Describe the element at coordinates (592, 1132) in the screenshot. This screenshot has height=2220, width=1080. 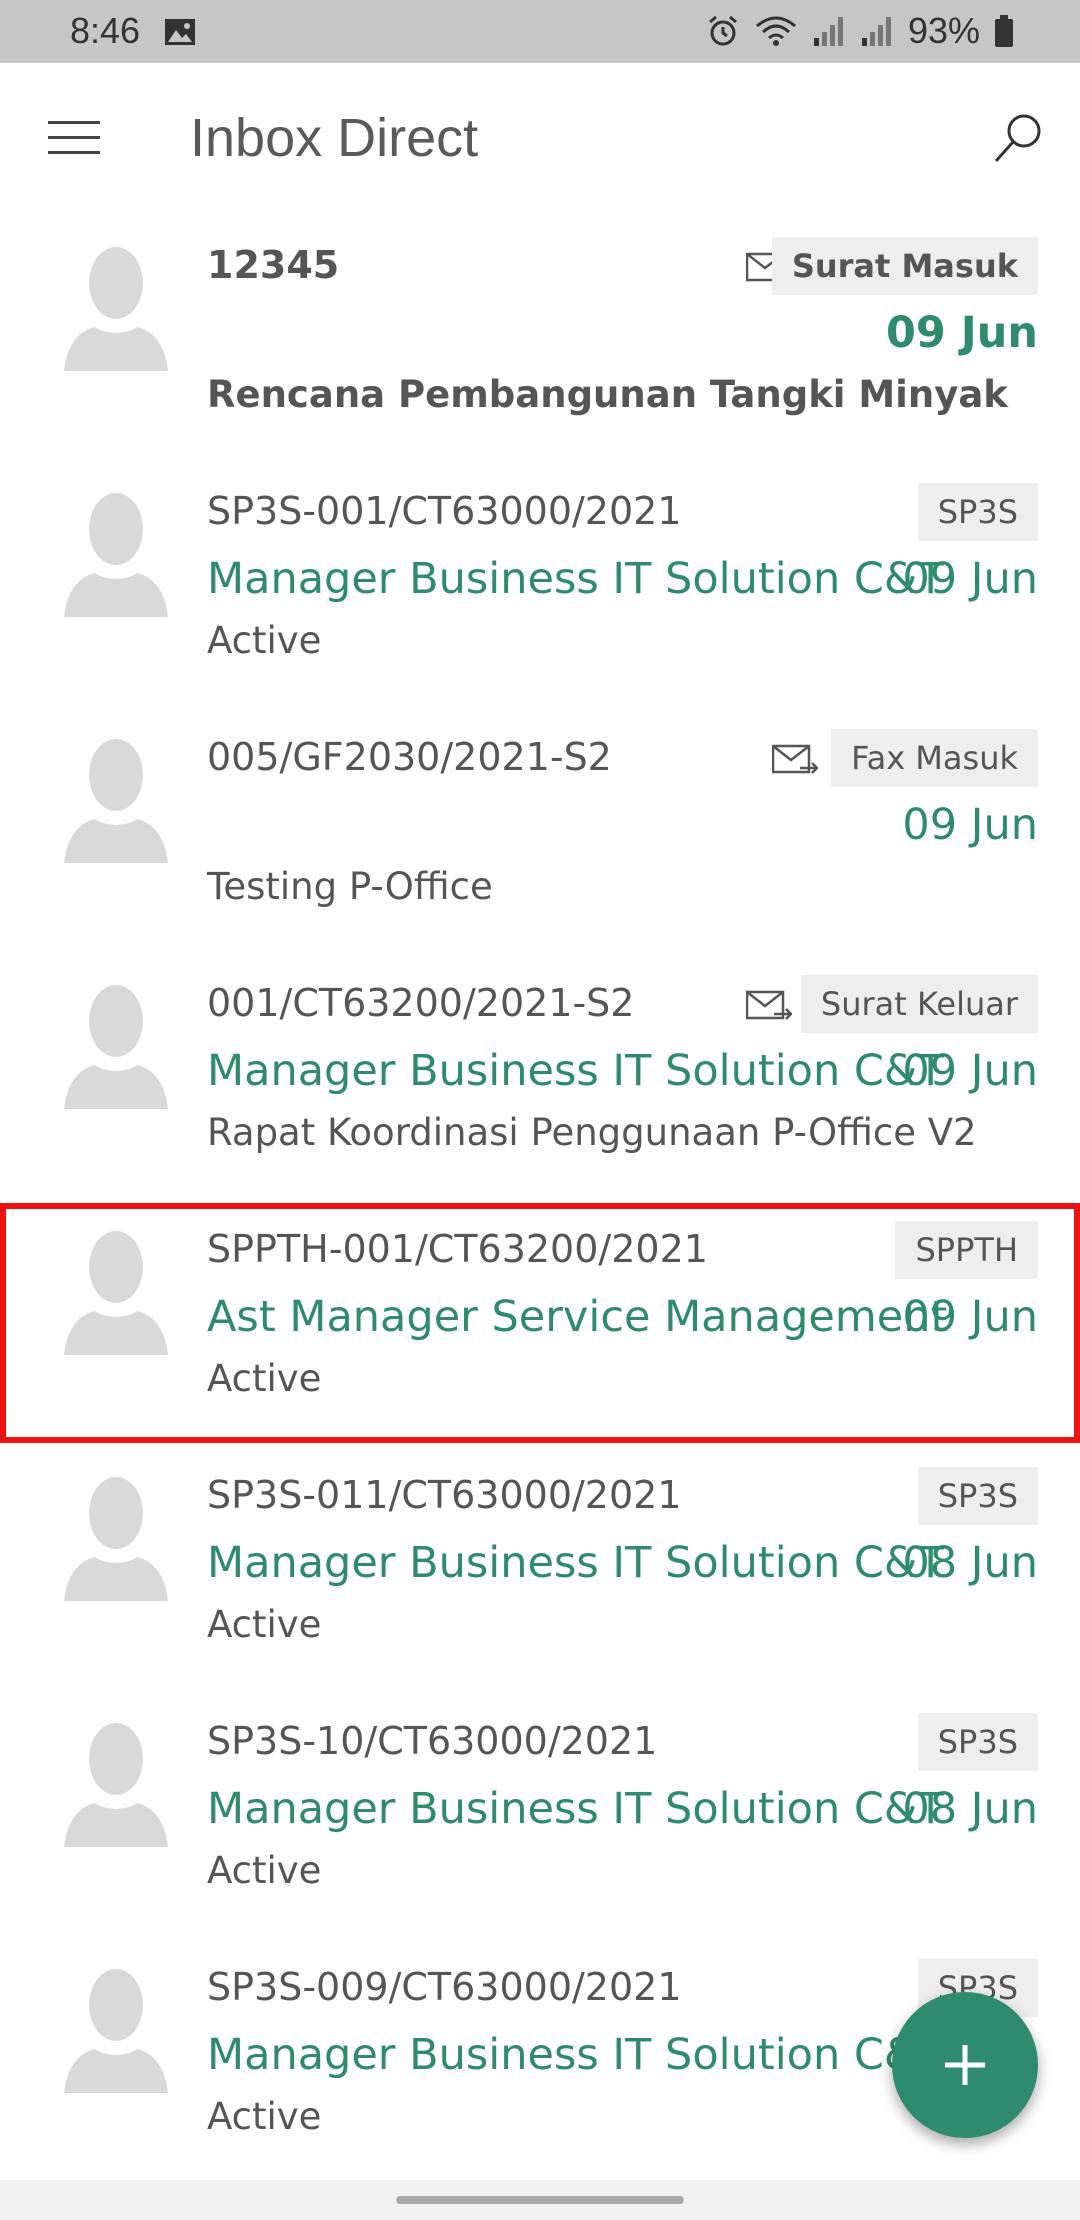
I see `item-subject: Rapat Koordinasi Penggunaan P-Office V2` at that location.